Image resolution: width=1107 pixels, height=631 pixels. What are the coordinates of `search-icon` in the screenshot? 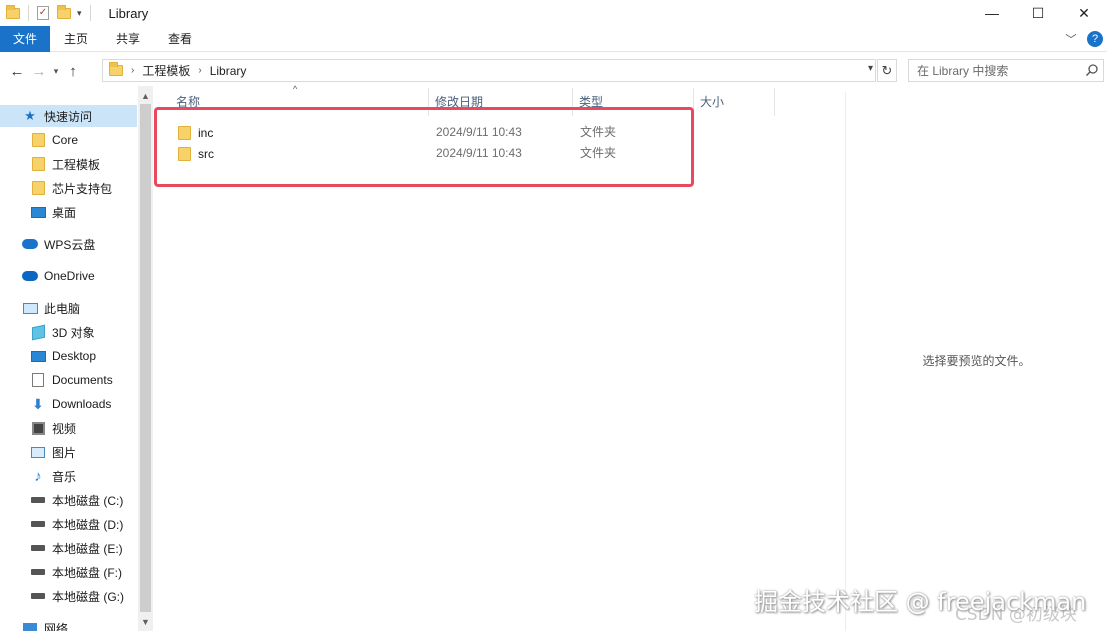 It's located at (1092, 70).